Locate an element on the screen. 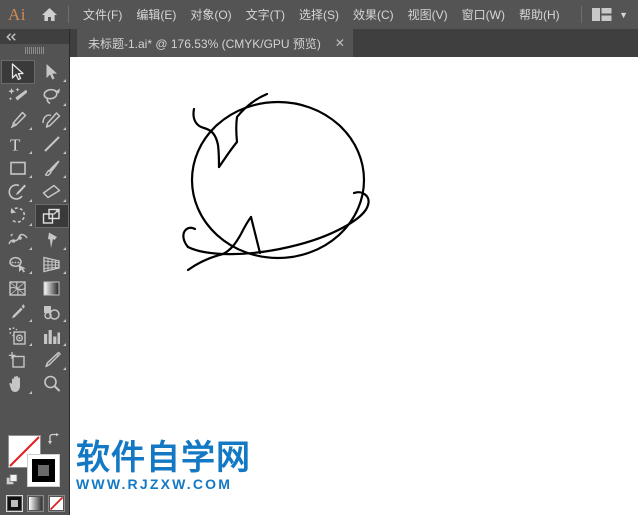  direct-selection-icon is located at coordinates (51, 72).